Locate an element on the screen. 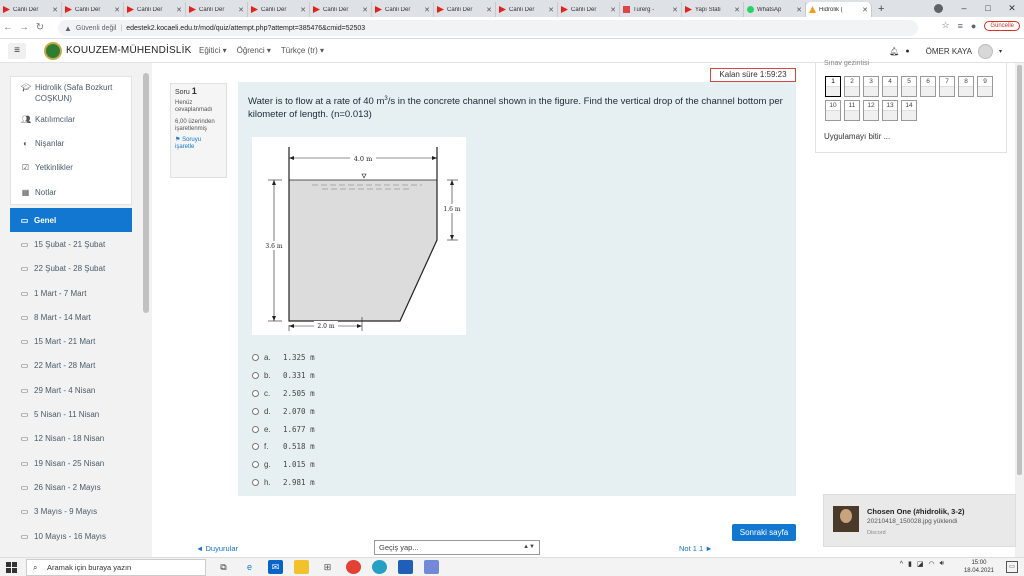 This screenshot has width=1024, height=576. answer-option: b. 0.331 m is located at coordinates (402, 376).